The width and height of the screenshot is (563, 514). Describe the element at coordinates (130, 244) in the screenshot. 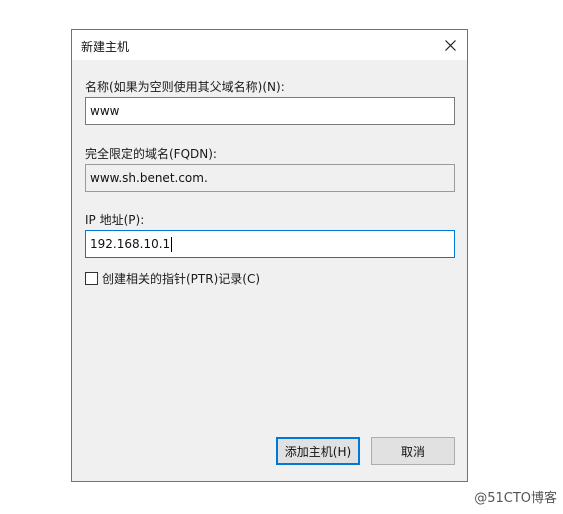

I see `ip-address-value: 192.168.10.1` at that location.